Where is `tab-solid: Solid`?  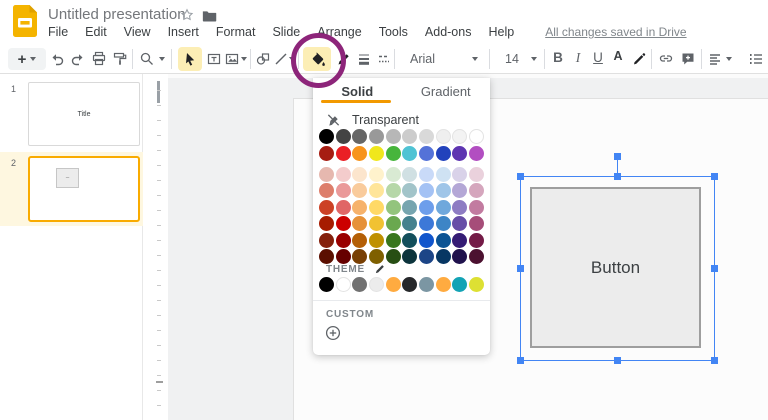 tab-solid: Solid is located at coordinates (357, 90).